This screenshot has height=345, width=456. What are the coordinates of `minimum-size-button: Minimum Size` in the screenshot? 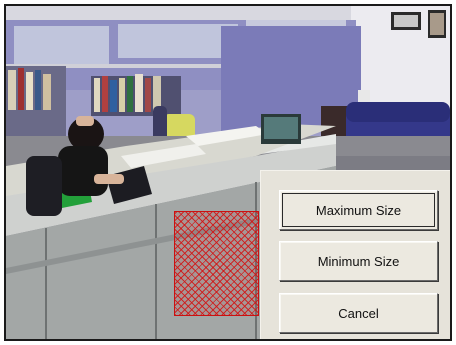 It's located at (358, 261).